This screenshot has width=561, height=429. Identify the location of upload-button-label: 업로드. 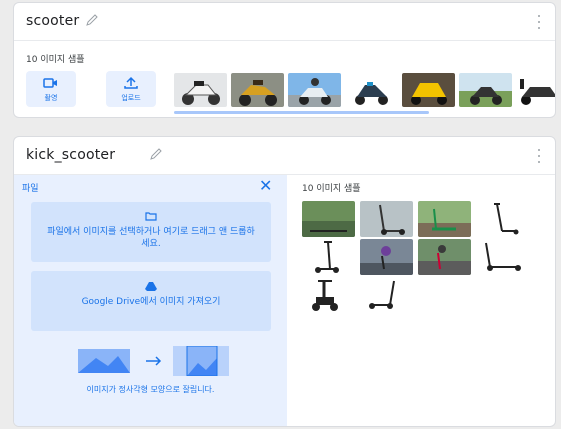
(131, 98).